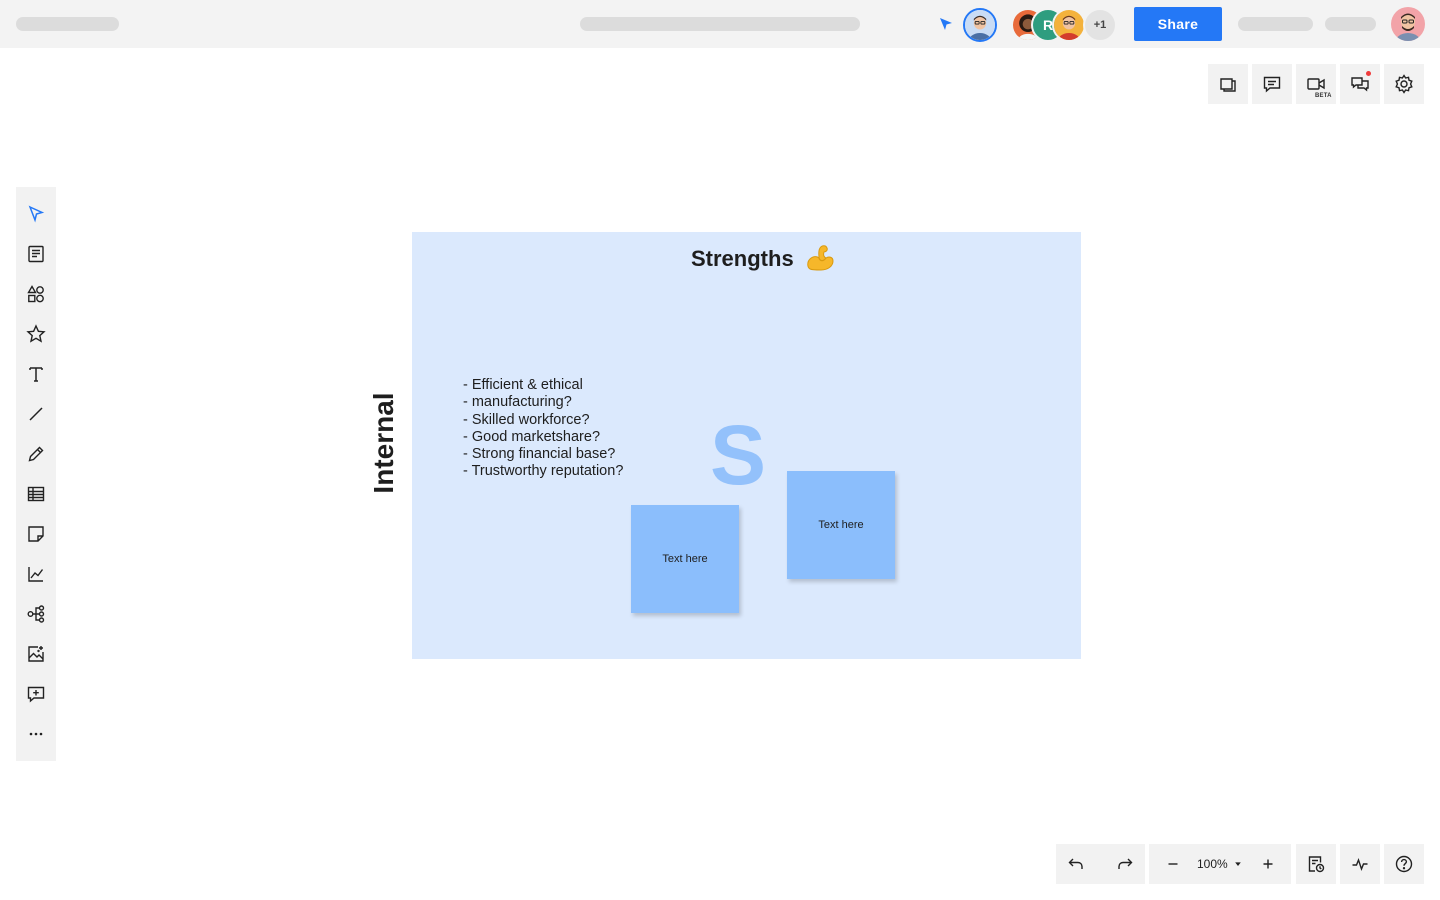 This screenshot has height=900, width=1440. Describe the element at coordinates (820, 258) in the screenshot. I see `flexed-biceps-icon` at that location.